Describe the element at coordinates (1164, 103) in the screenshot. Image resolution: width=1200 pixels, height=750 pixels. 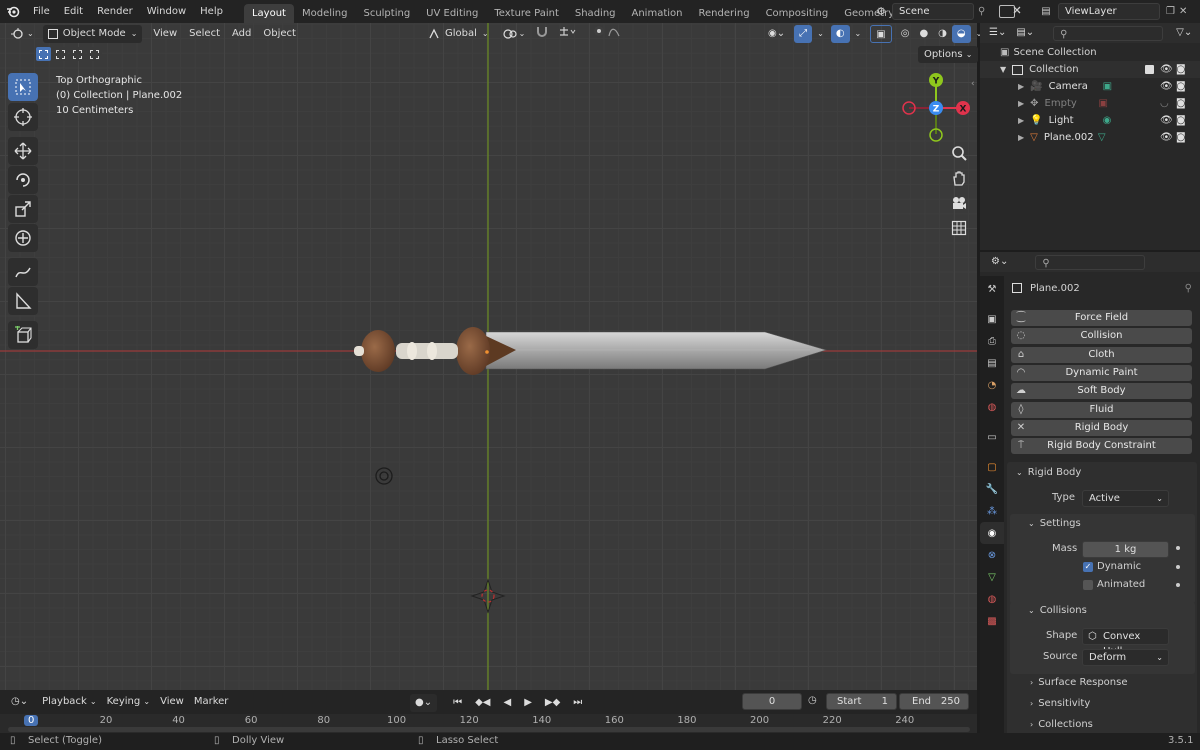
I see `eye-icon: ◡` at that location.